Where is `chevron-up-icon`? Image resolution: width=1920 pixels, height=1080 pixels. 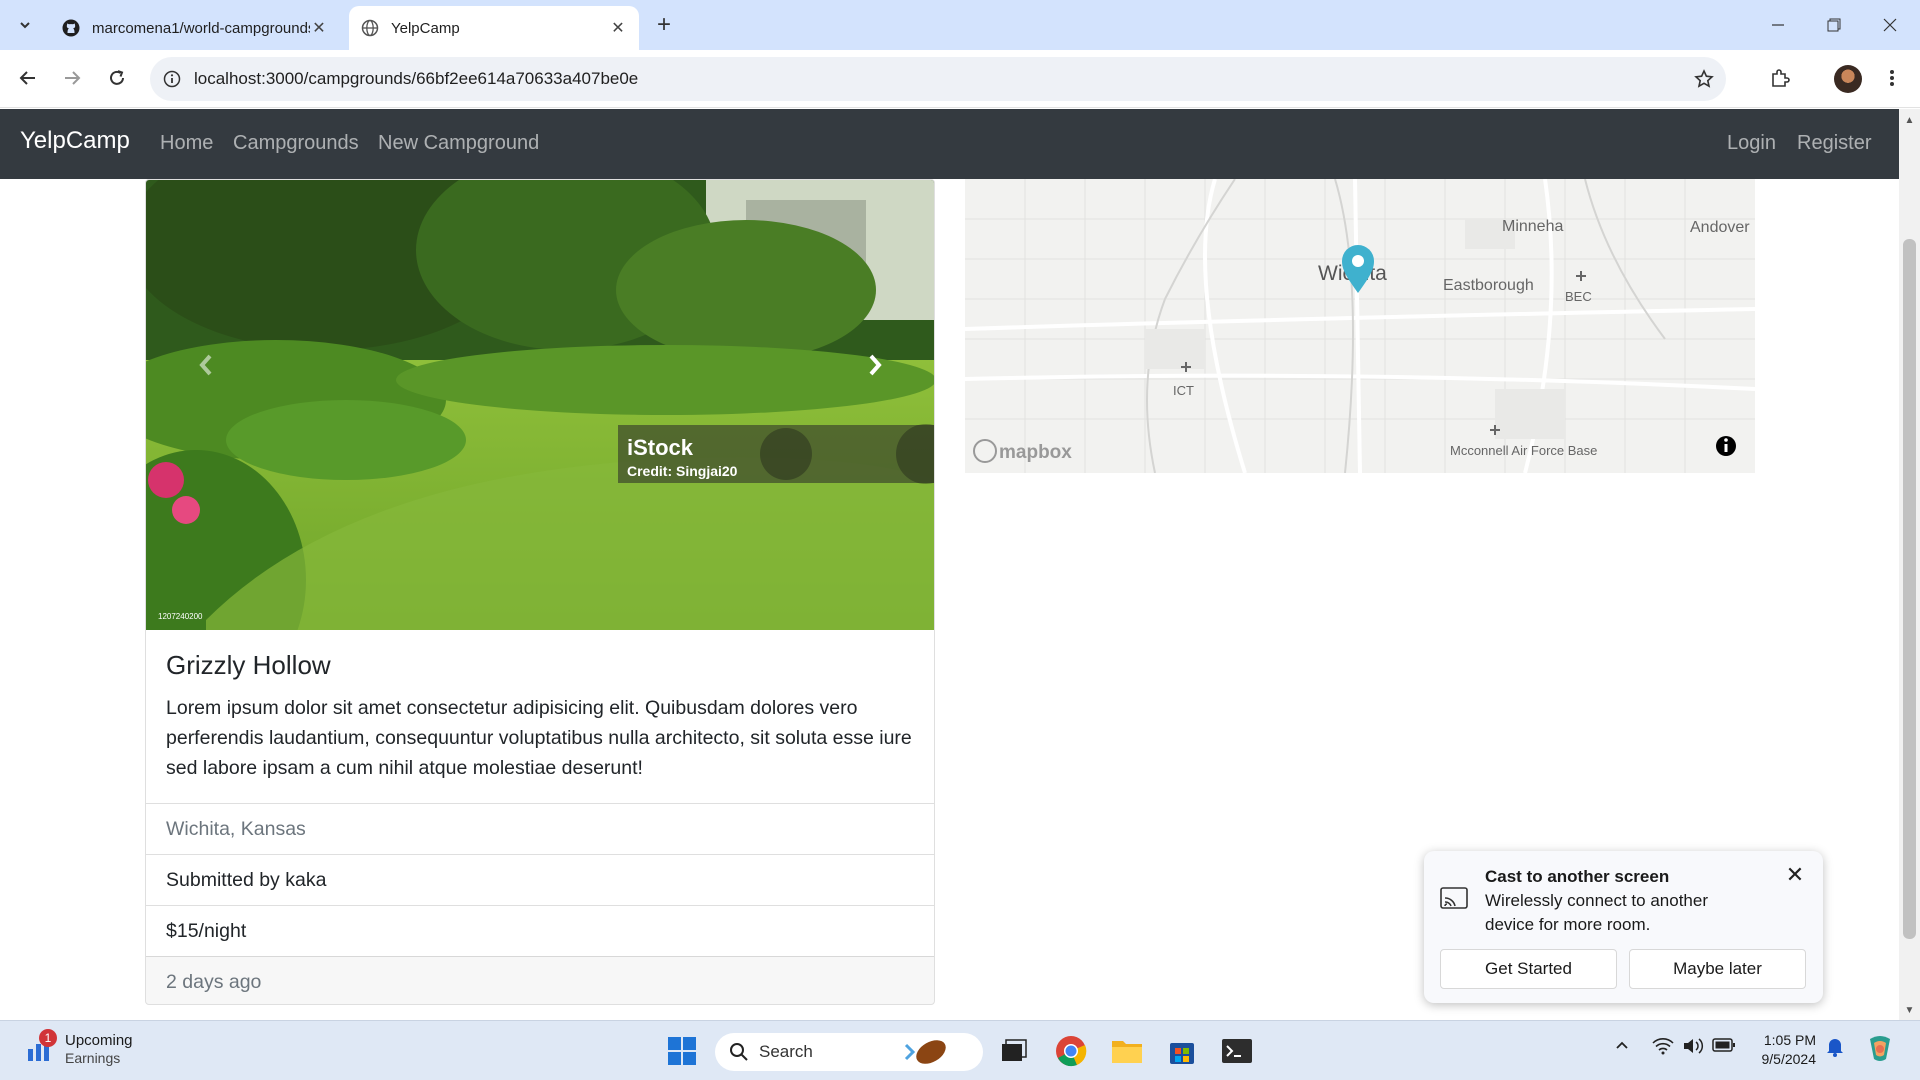 chevron-up-icon is located at coordinates (1622, 1045).